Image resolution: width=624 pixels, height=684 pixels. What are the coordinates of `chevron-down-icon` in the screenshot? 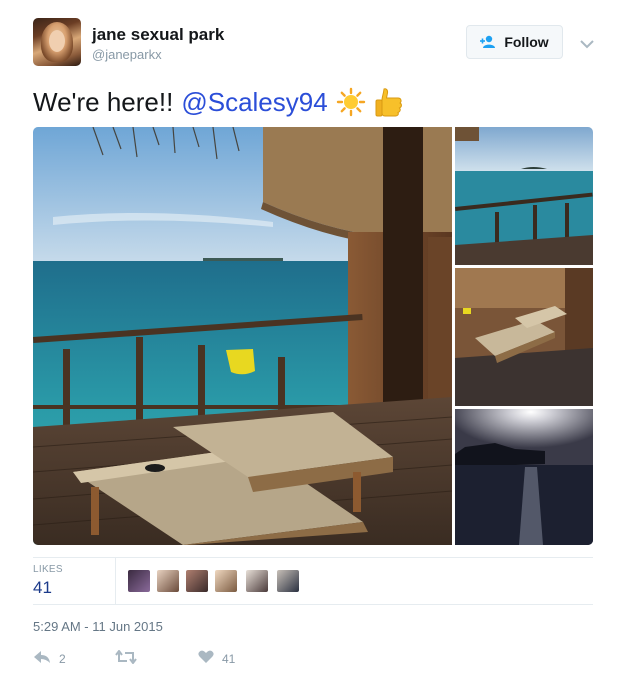 It's located at (587, 42).